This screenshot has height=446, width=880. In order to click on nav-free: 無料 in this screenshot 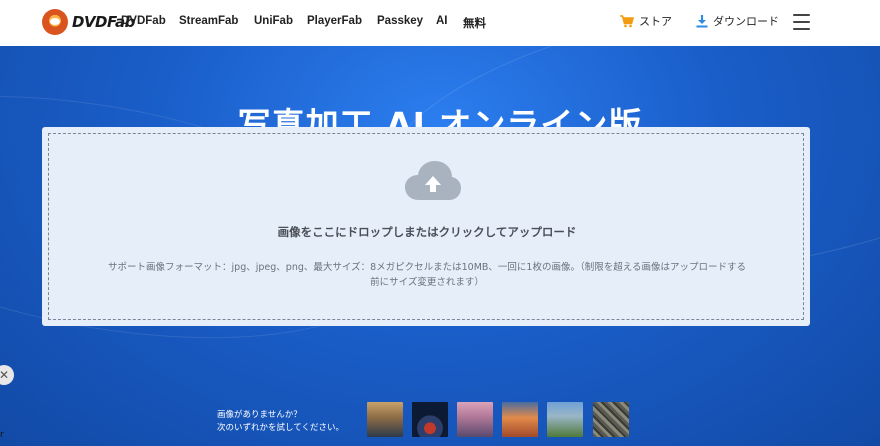, I will do `click(474, 23)`.